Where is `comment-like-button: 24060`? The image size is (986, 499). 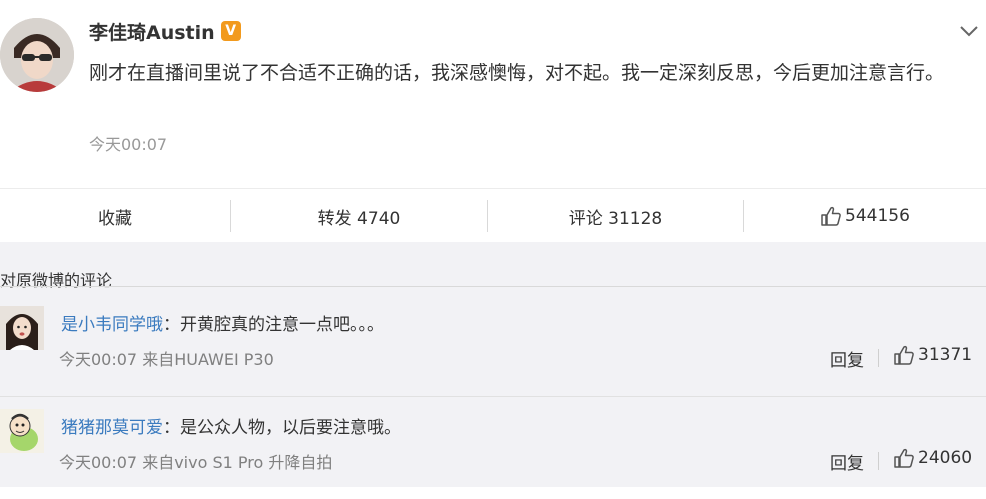
comment-like-button: 24060 is located at coordinates (932, 458).